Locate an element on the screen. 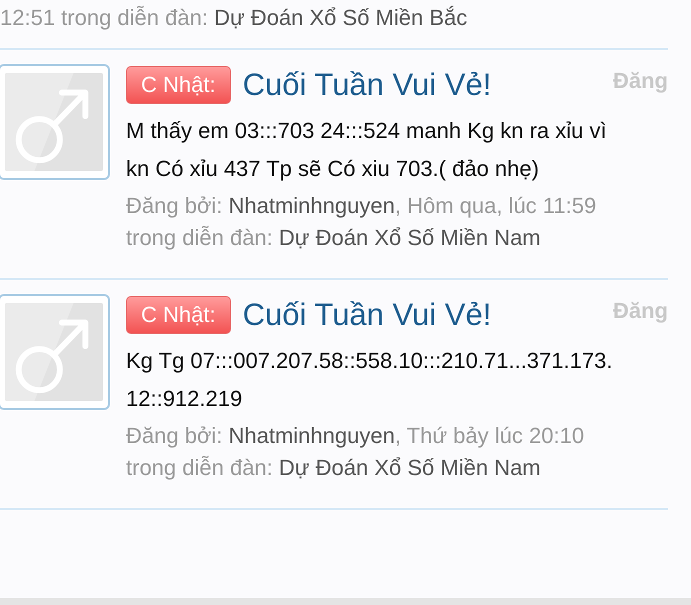 The width and height of the screenshot is (691, 605). post-snippet: M thấy em 03:::703 24:::524 manh Kg kn ra xỉu vì kn Có xỉu 437 Tp sẽ Có xiu 703.( đảo nhẹ) is located at coordinates (367, 150).